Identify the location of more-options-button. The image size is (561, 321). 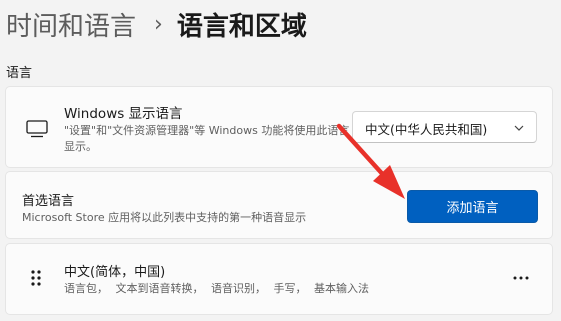
(521, 278).